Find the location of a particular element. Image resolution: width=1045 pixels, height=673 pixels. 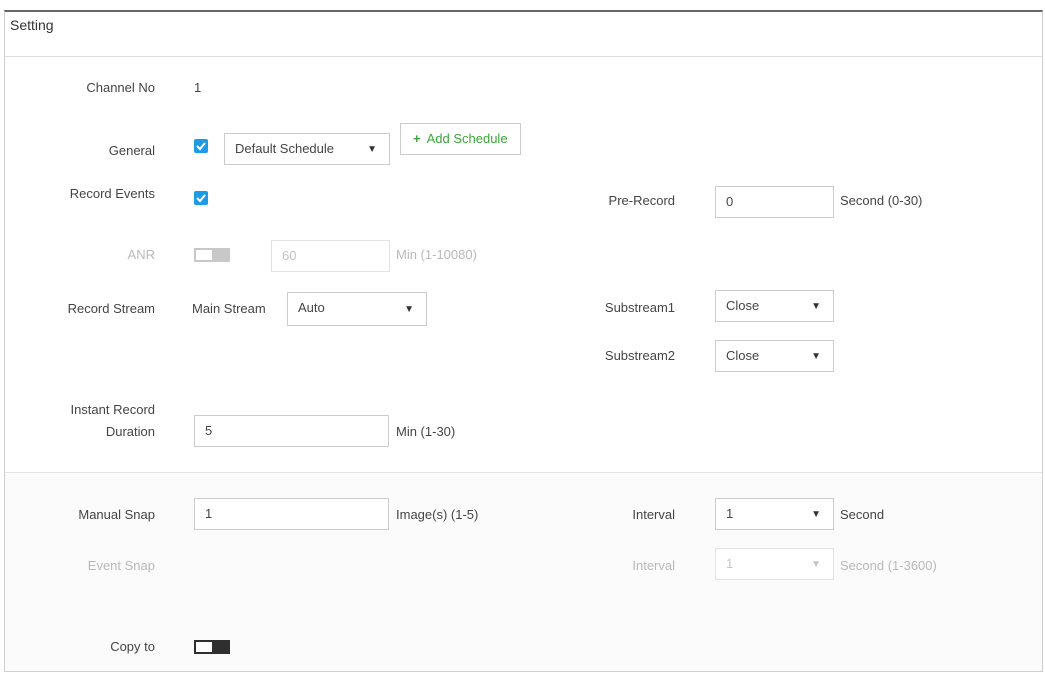

panel-header: Setting is located at coordinates (523, 34).